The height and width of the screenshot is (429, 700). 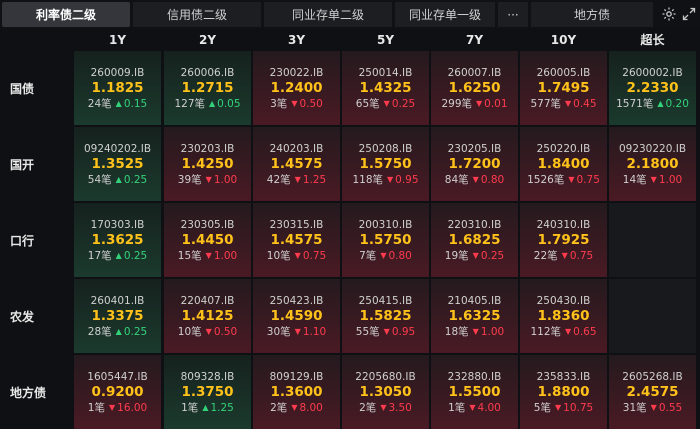 I want to click on arrow-up-icon: ▲, so click(x=660, y=103).